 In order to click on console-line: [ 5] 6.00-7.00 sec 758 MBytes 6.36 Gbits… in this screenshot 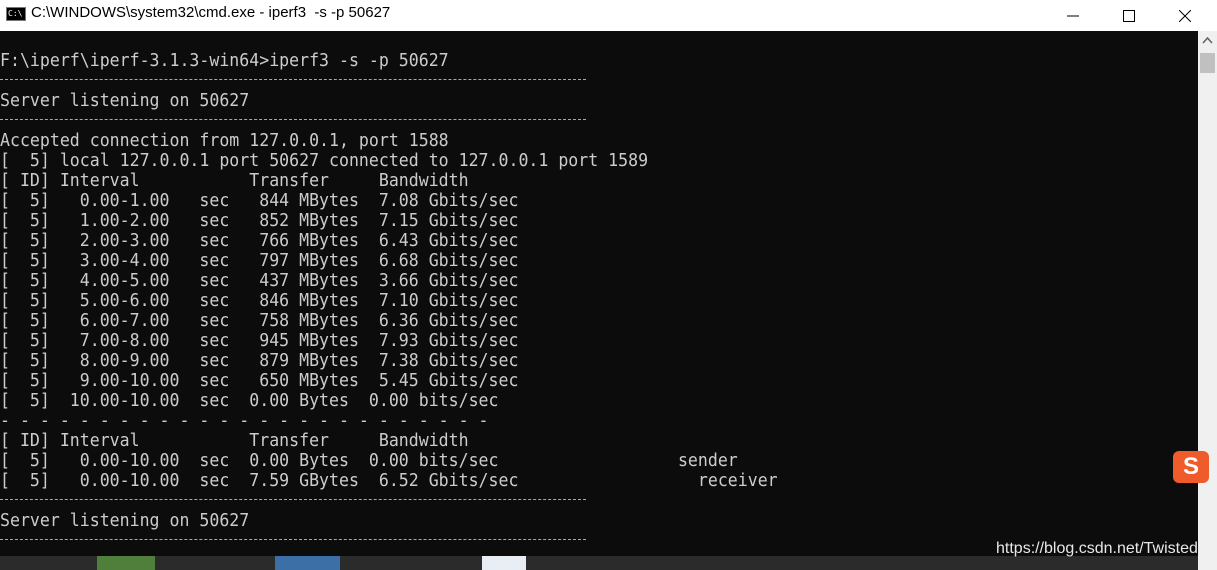, I will do `click(259, 320)`.